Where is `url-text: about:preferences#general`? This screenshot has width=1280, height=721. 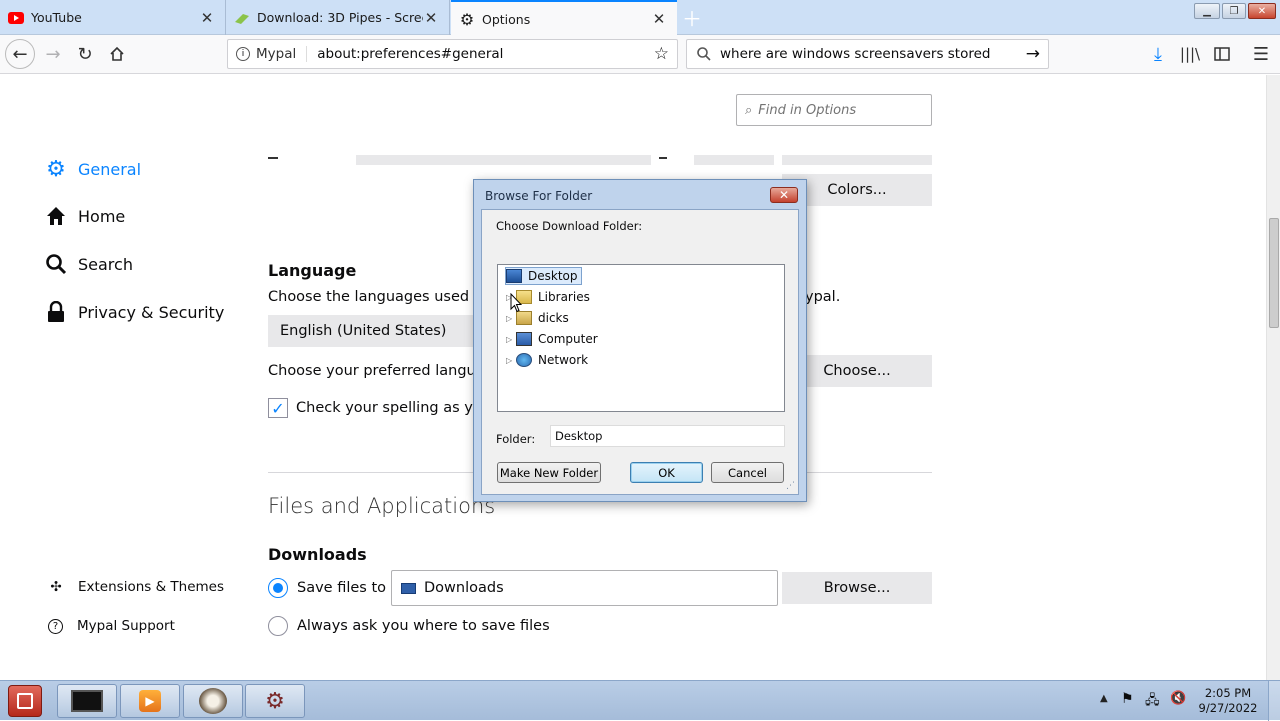 url-text: about:preferences#general is located at coordinates (485, 54).